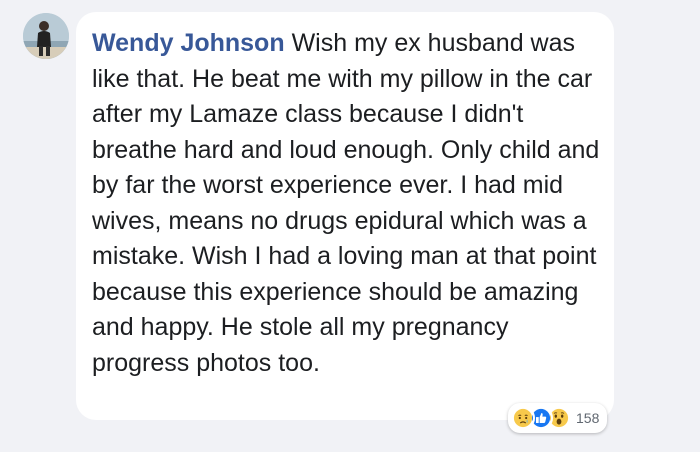 The width and height of the screenshot is (700, 452). I want to click on reaction-count: 158, so click(588, 418).